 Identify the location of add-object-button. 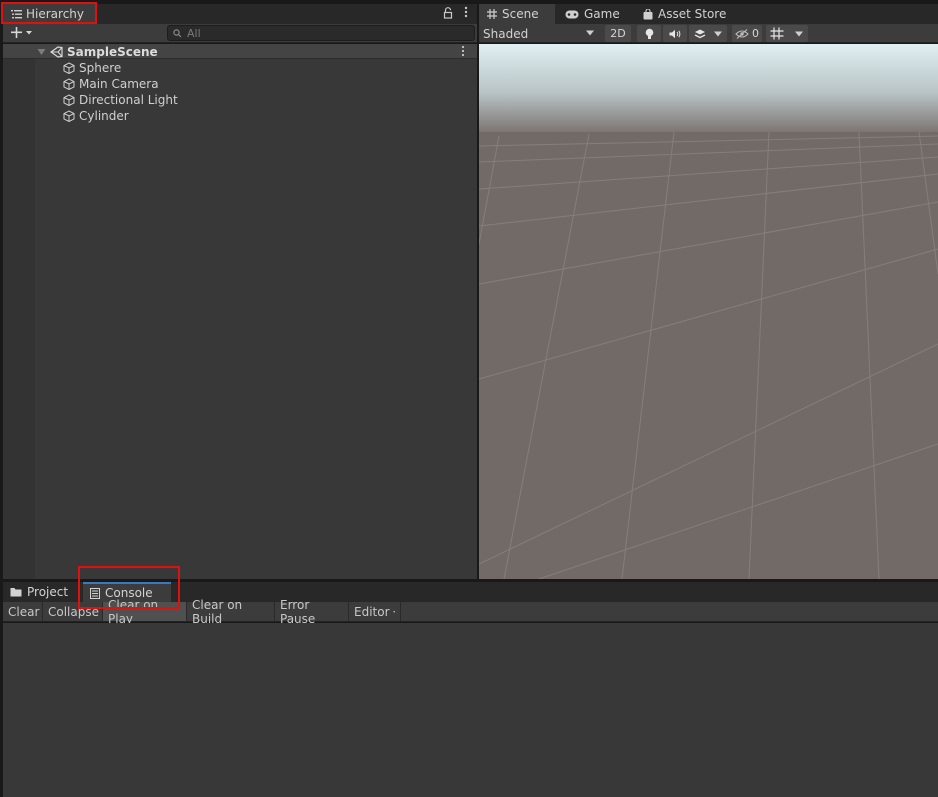
(22, 33).